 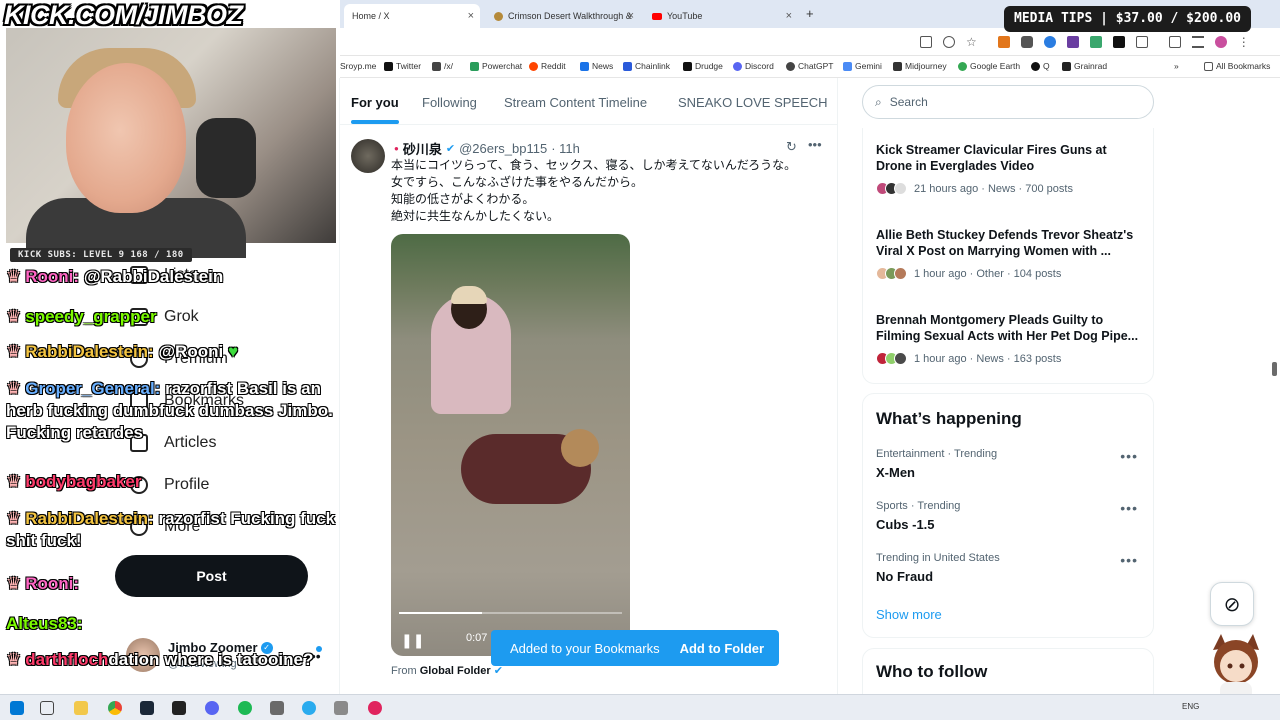 What do you see at coordinates (1040, 66) in the screenshot?
I see `bookmark-item: Q` at bounding box center [1040, 66].